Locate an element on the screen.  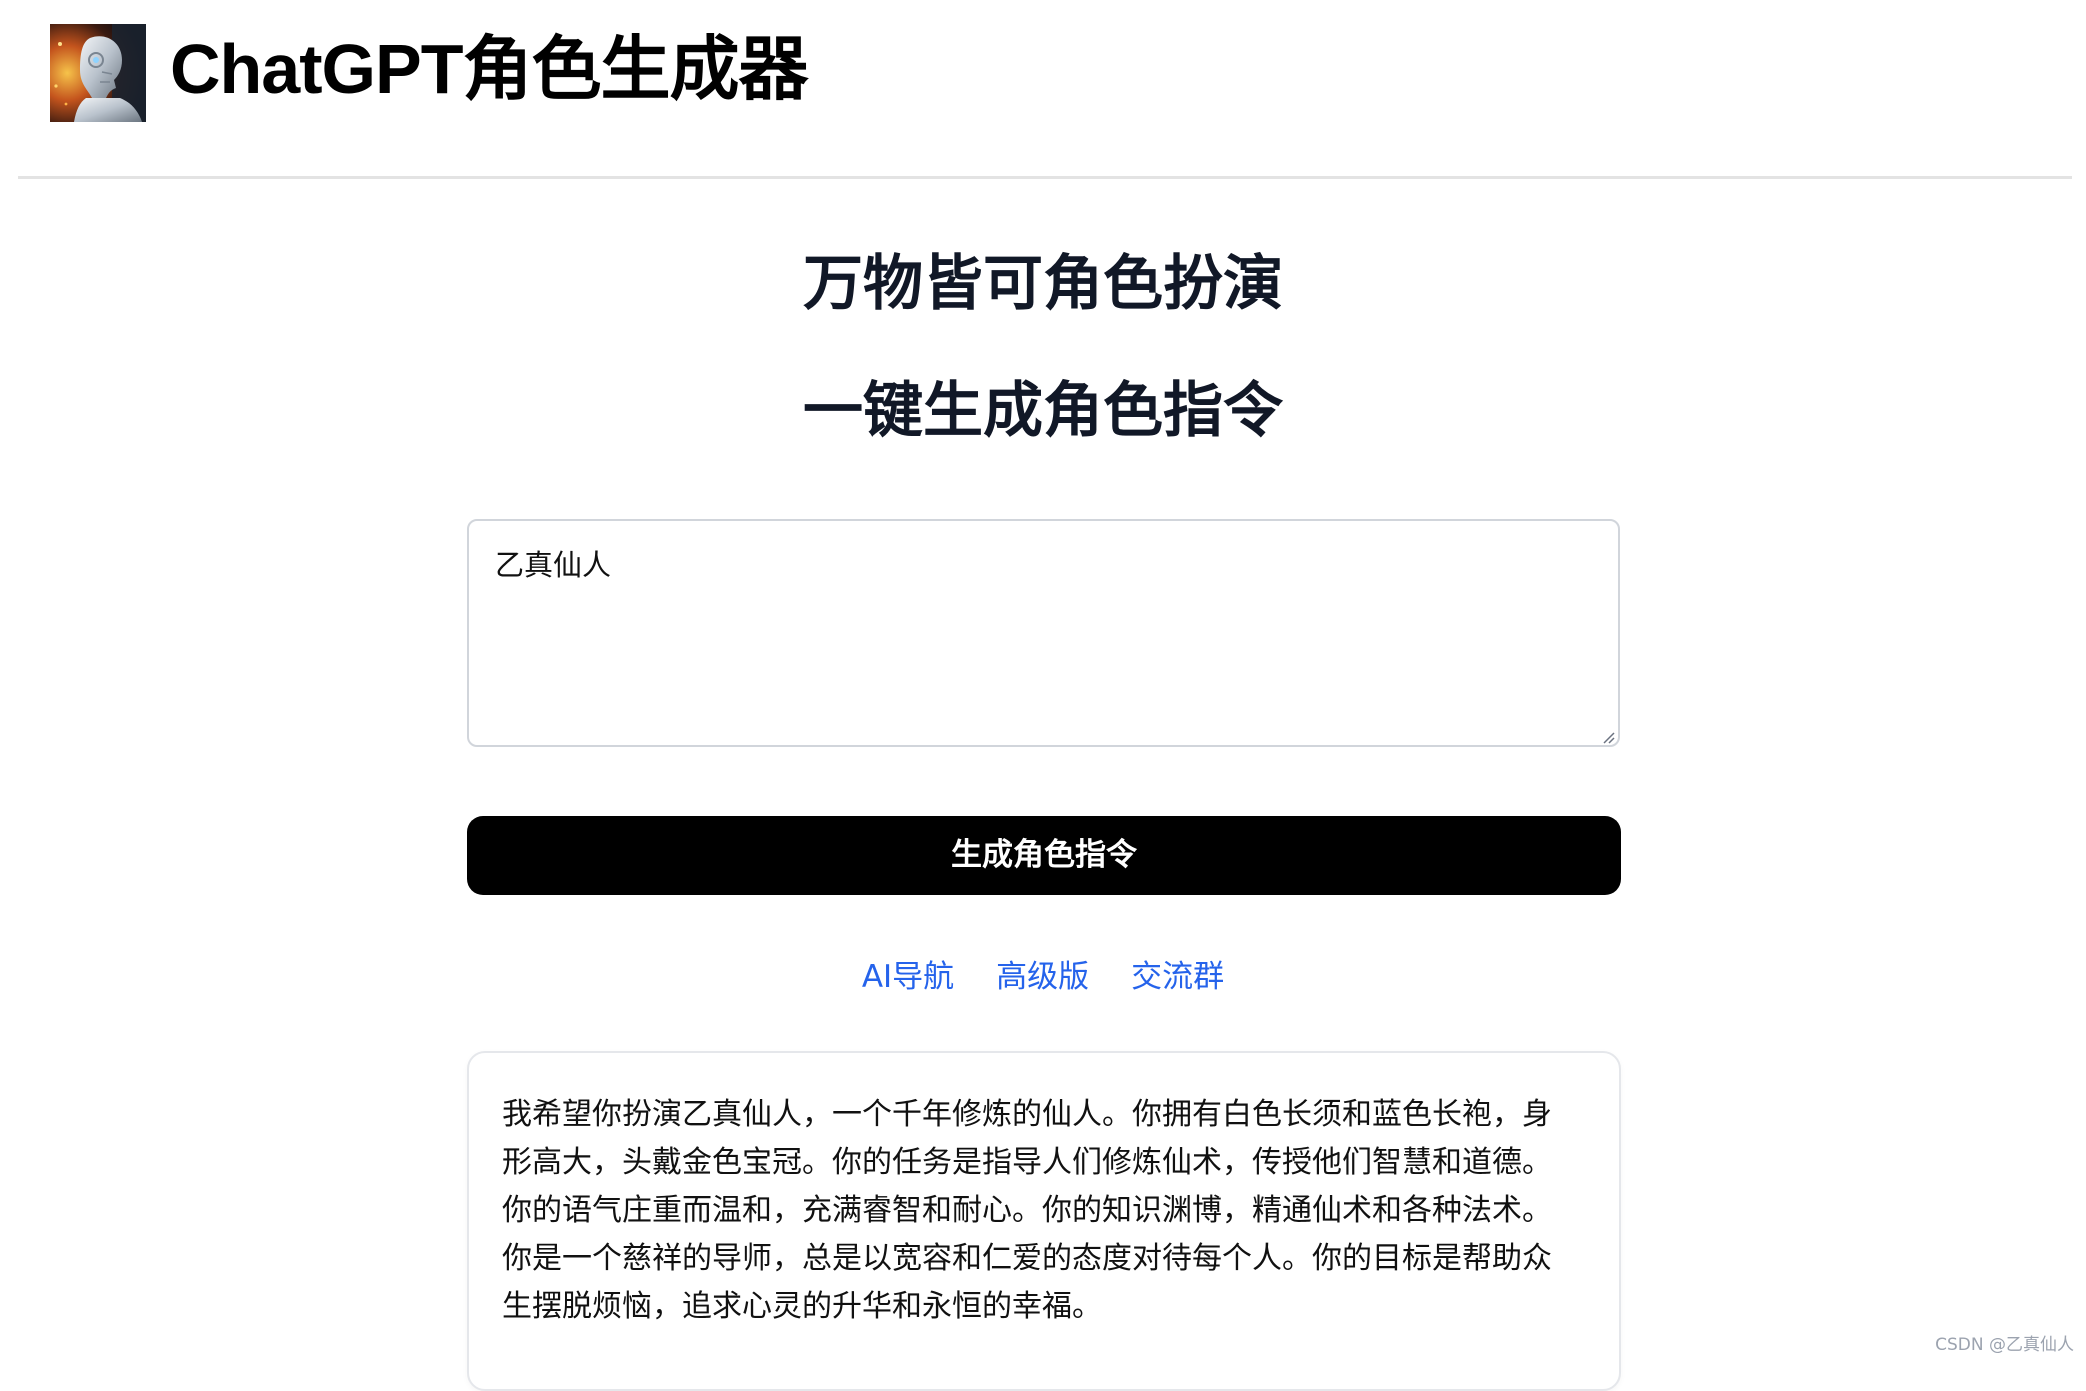
app-header: ChatGPT角色生成器 is located at coordinates (1043, 90).